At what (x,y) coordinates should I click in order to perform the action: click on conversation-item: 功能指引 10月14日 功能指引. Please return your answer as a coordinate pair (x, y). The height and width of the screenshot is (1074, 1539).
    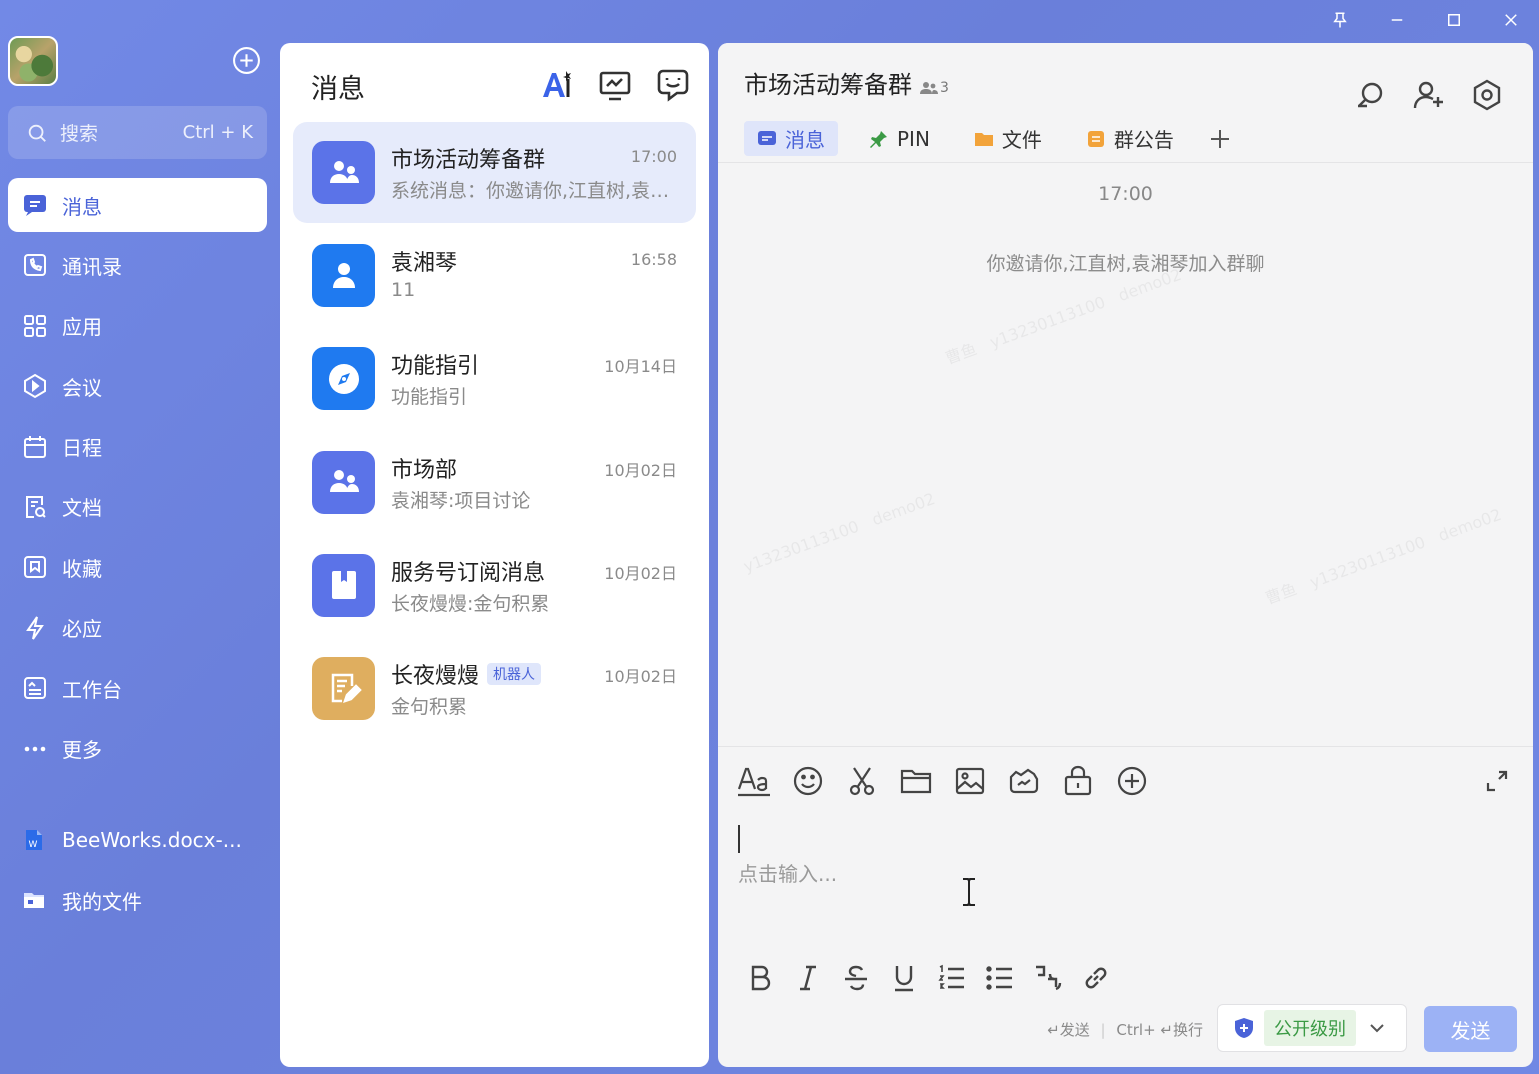
    Looking at the image, I should click on (494, 378).